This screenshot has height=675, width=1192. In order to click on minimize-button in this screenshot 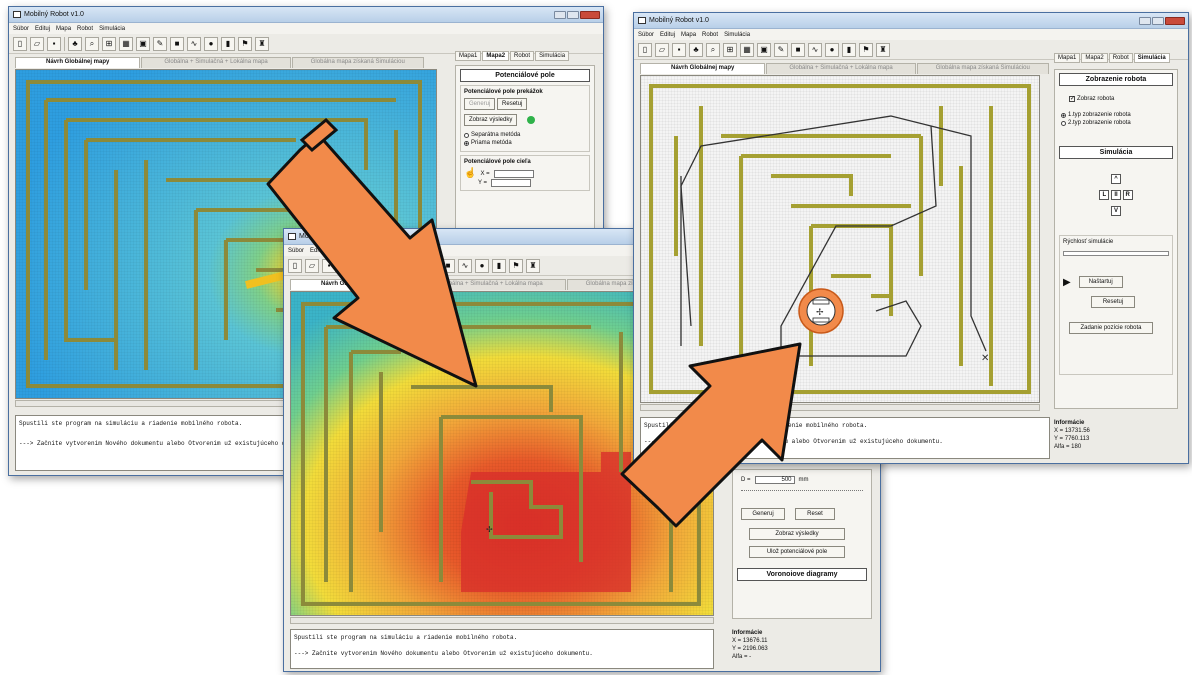, I will do `click(1145, 20)`.